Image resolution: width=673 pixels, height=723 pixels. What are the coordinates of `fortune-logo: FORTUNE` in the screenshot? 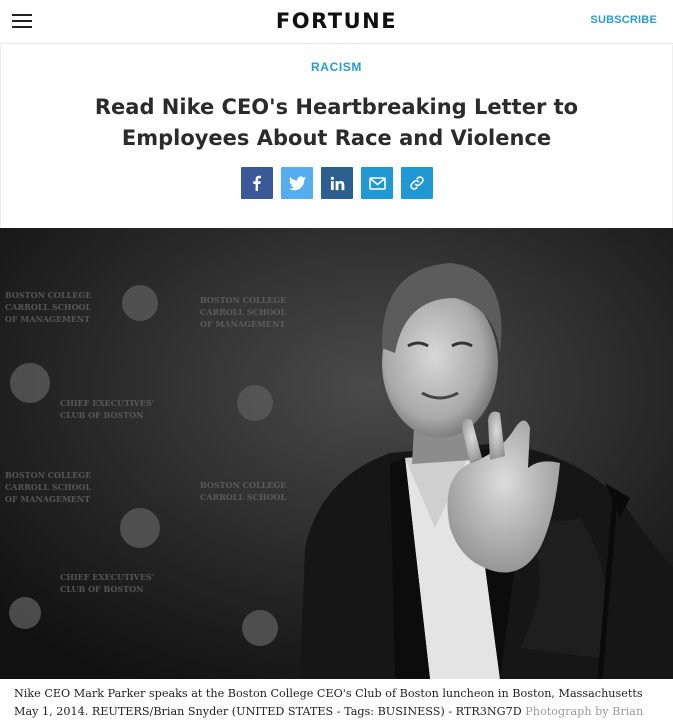 It's located at (336, 21).